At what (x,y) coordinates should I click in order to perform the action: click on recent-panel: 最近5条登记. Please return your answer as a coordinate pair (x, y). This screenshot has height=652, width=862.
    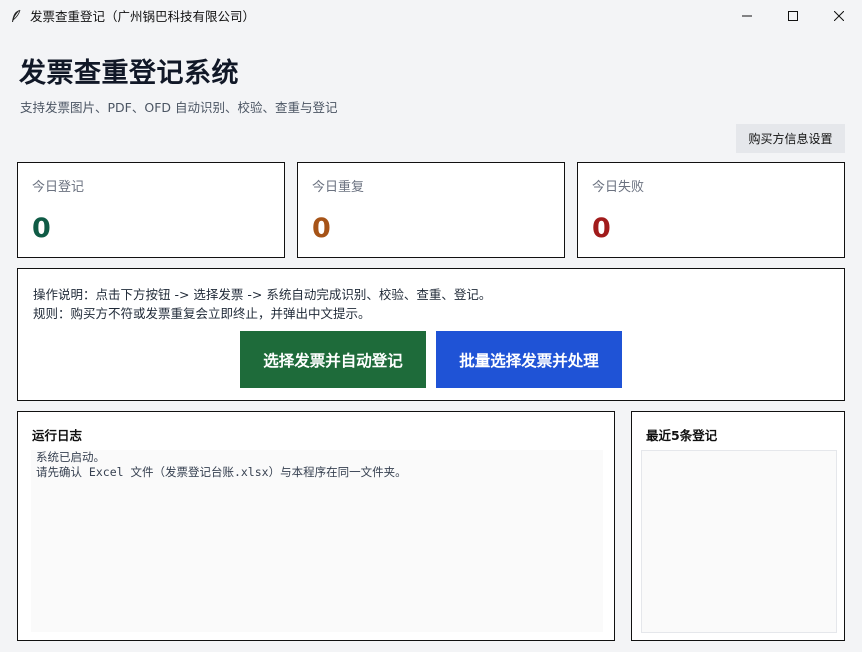
    Looking at the image, I should click on (738, 526).